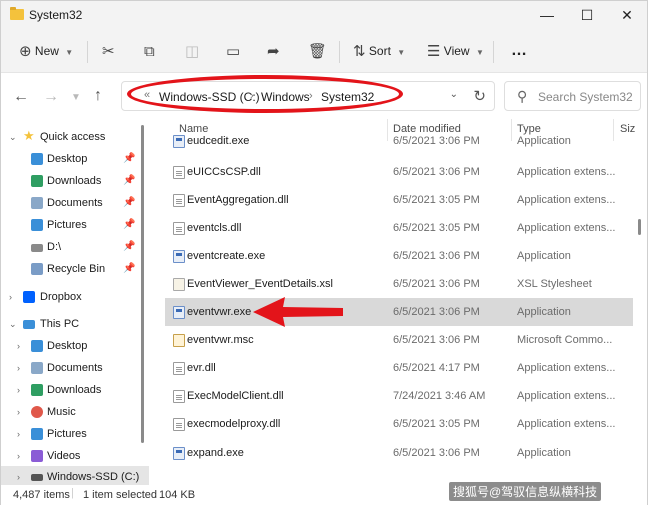 This screenshot has width=648, height=505. I want to click on file-name: eudcedit.exe, so click(218, 141).